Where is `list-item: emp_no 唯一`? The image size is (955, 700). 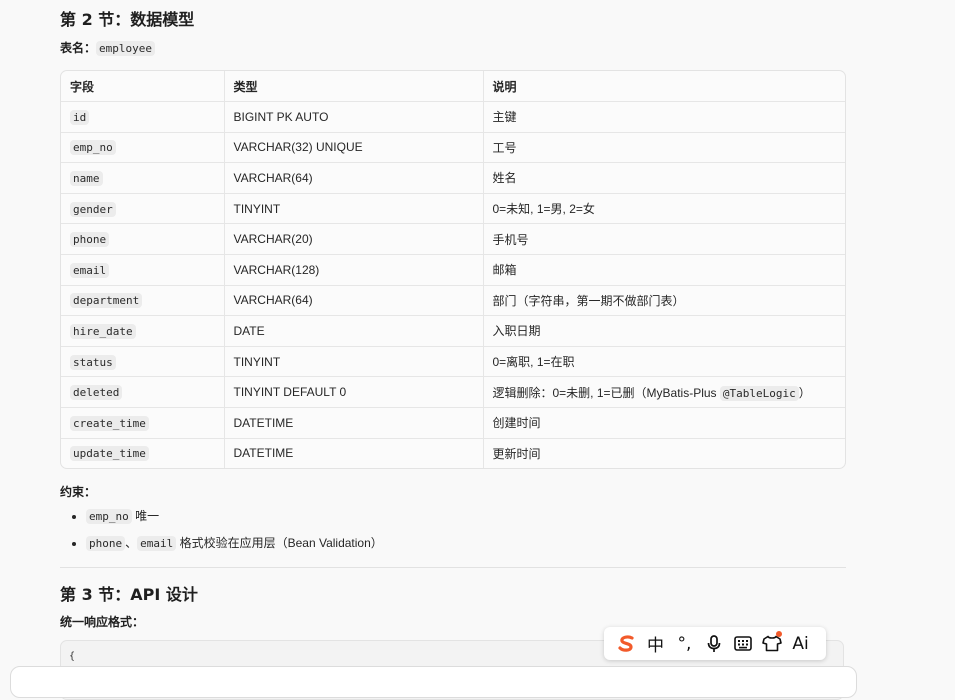 list-item: emp_no 唯一 is located at coordinates (234, 516).